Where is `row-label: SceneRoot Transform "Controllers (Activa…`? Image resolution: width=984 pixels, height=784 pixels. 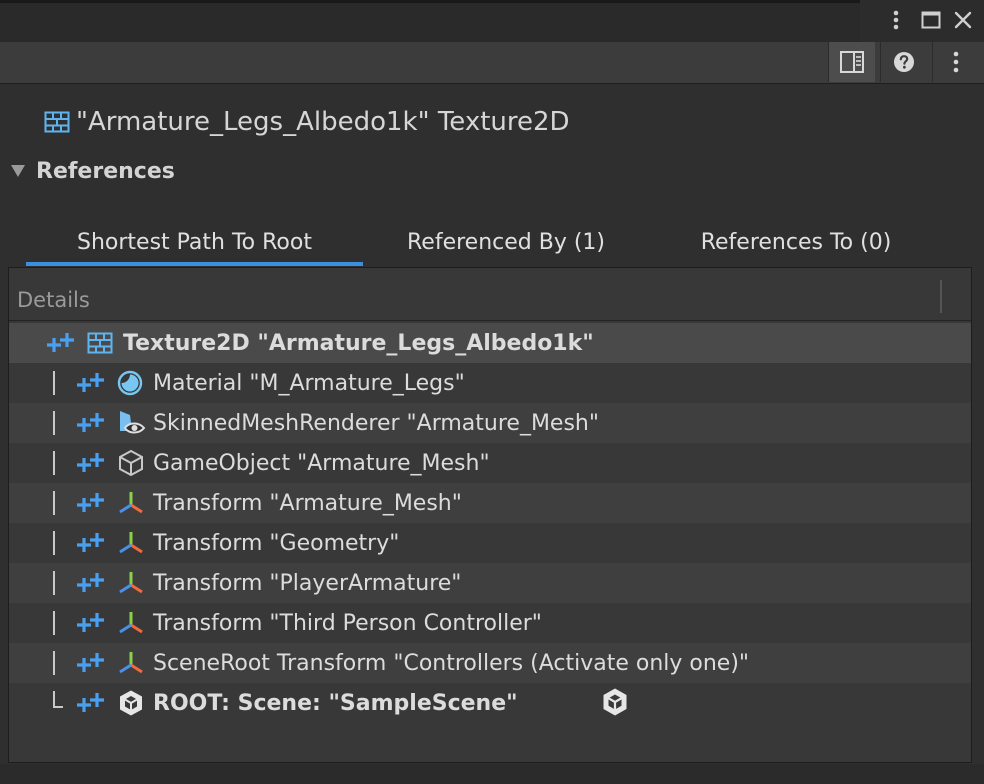 row-label: SceneRoot Transform "Controllers (Activa… is located at coordinates (451, 663).